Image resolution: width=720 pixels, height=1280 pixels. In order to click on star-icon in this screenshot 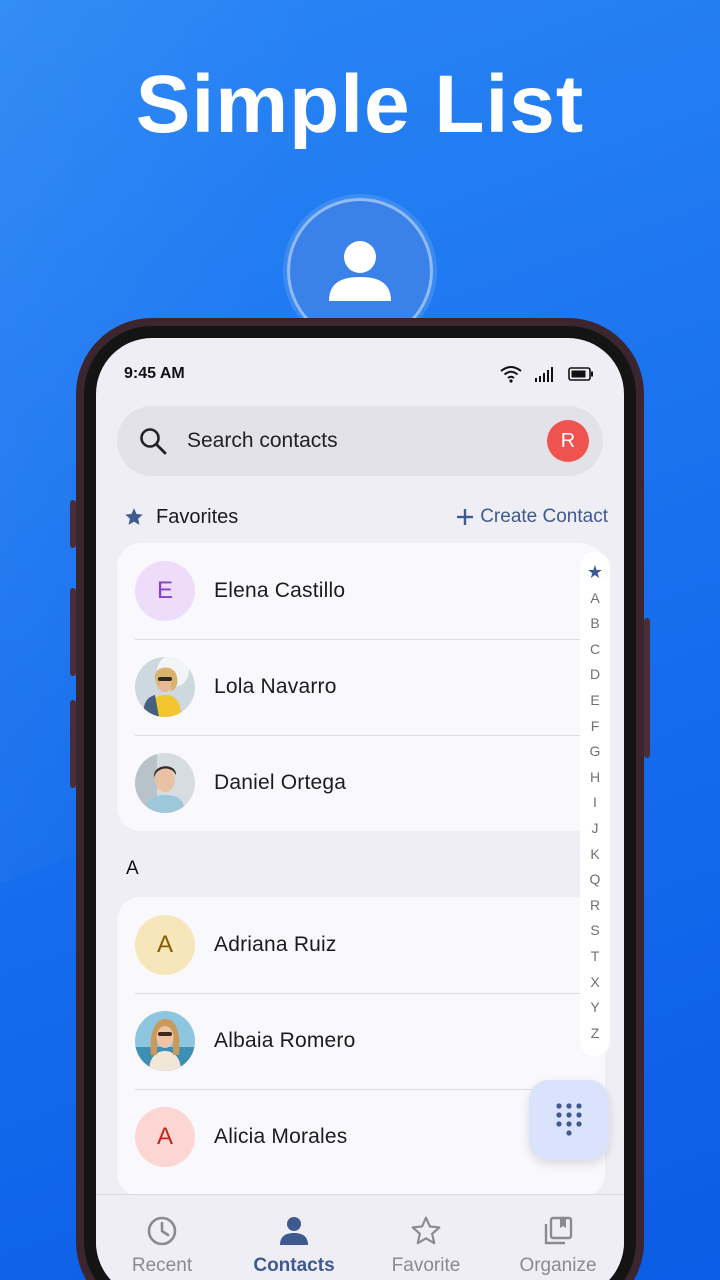, I will do `click(134, 516)`.